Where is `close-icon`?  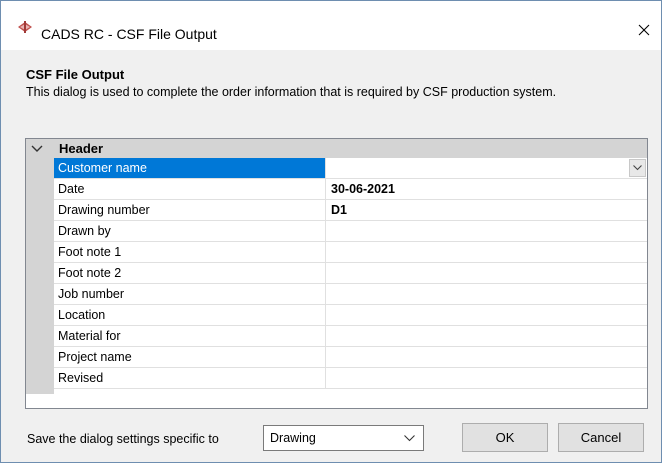
close-icon is located at coordinates (644, 30).